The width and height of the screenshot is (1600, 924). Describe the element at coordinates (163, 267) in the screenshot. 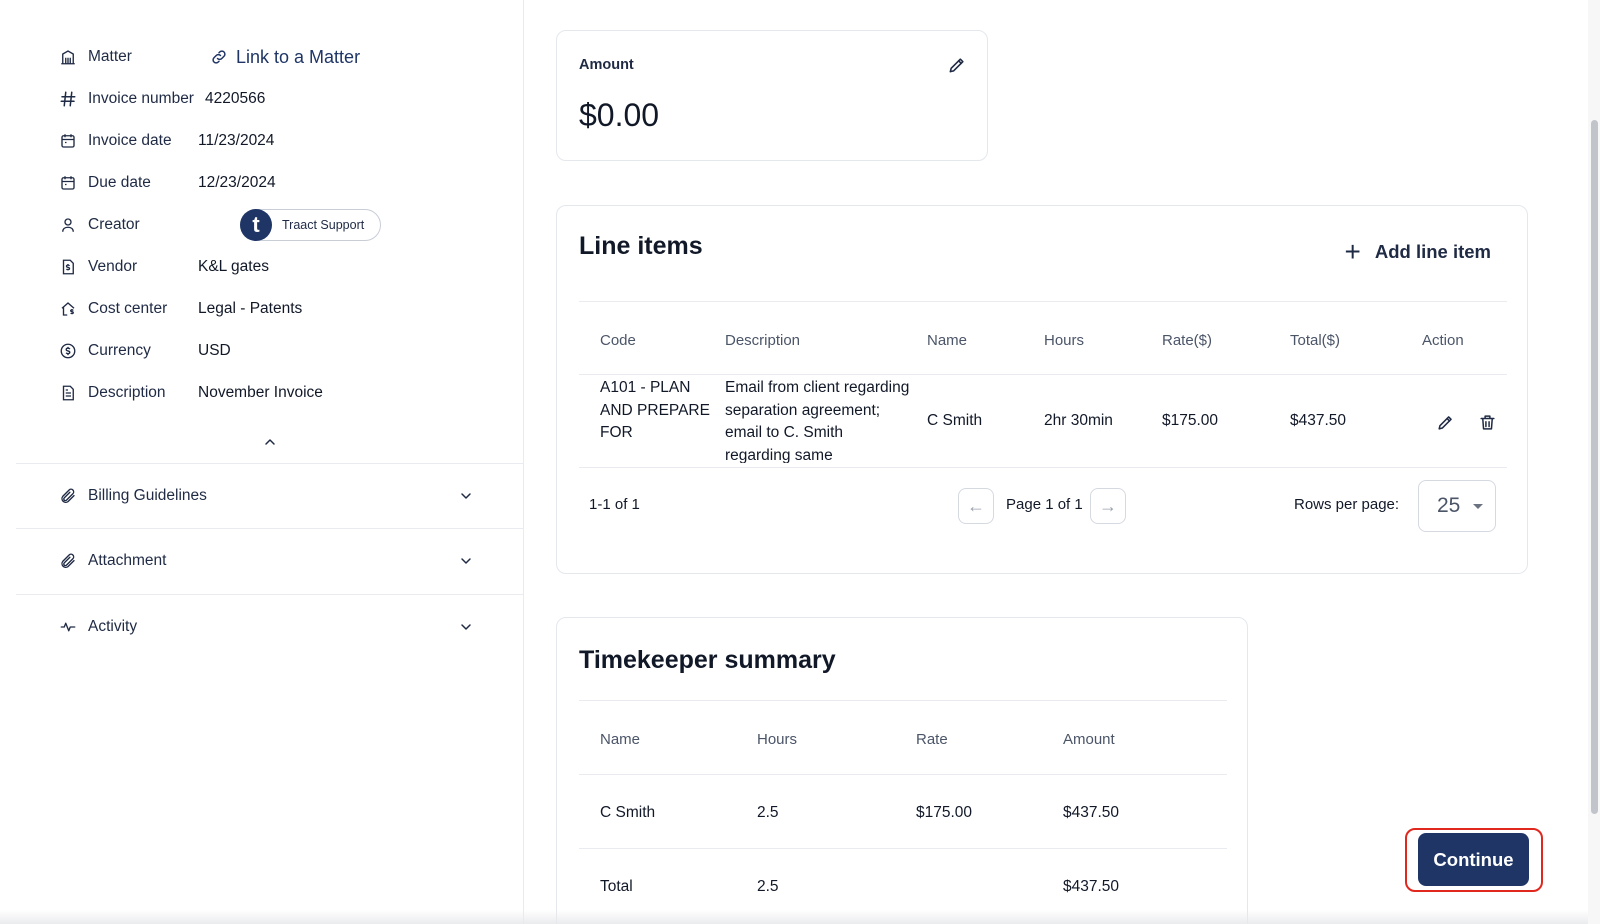

I see `vendor-row: Vendor K&L gates` at that location.